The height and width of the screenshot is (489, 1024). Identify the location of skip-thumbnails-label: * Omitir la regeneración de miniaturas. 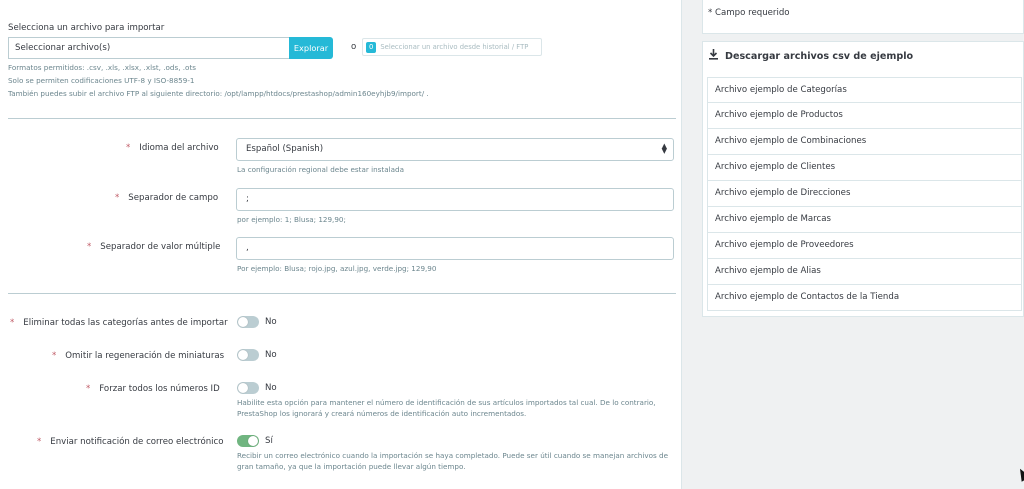
(138, 356).